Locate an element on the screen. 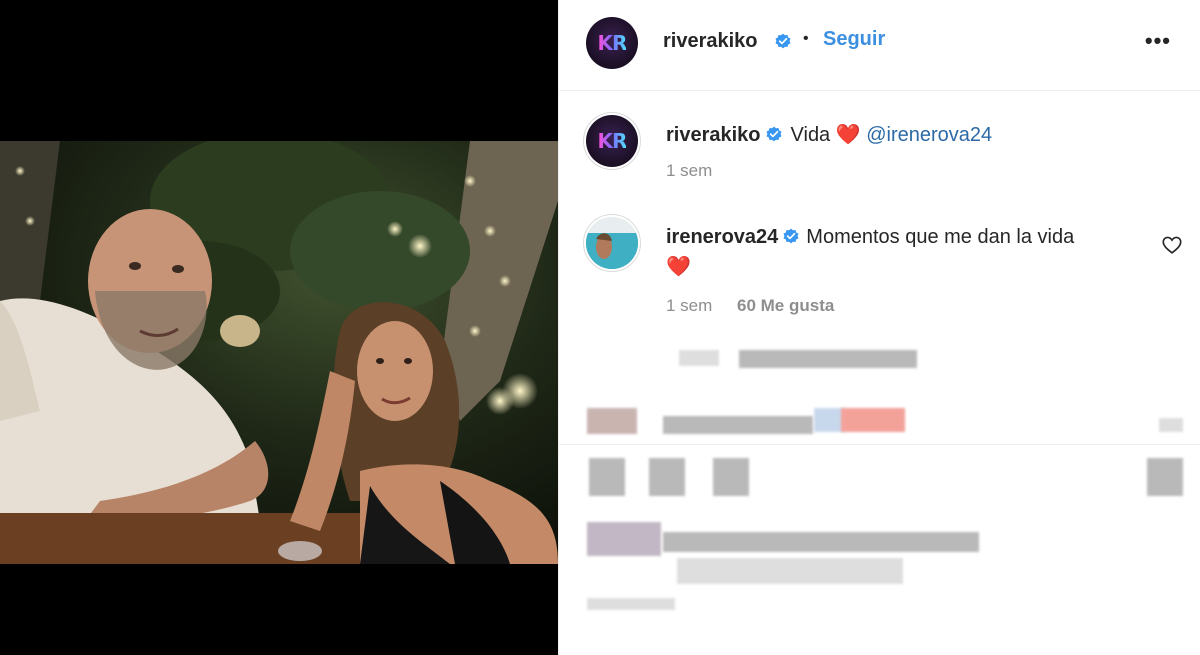  commenter-username: irenerova24 is located at coordinates (722, 237).